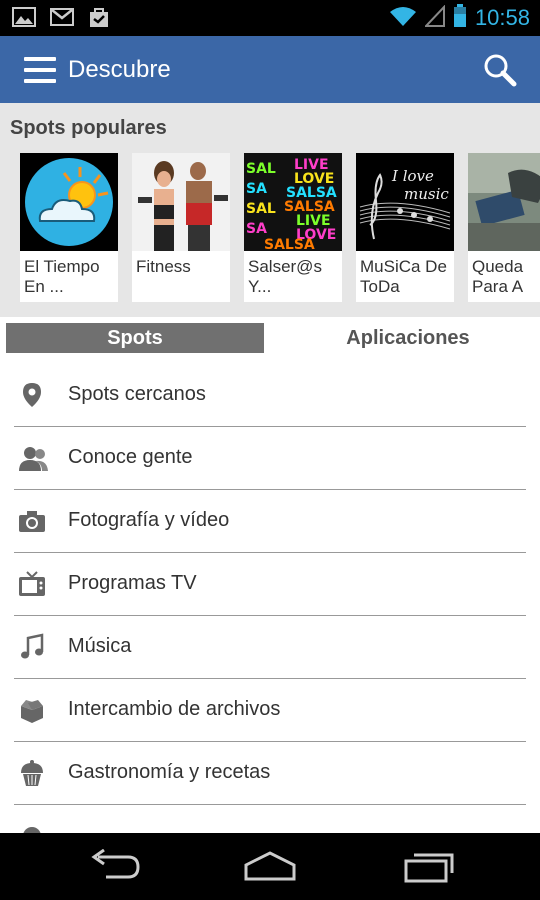 The width and height of the screenshot is (540, 900). What do you see at coordinates (270, 818) in the screenshot?
I see `list-item-partial` at bounding box center [270, 818].